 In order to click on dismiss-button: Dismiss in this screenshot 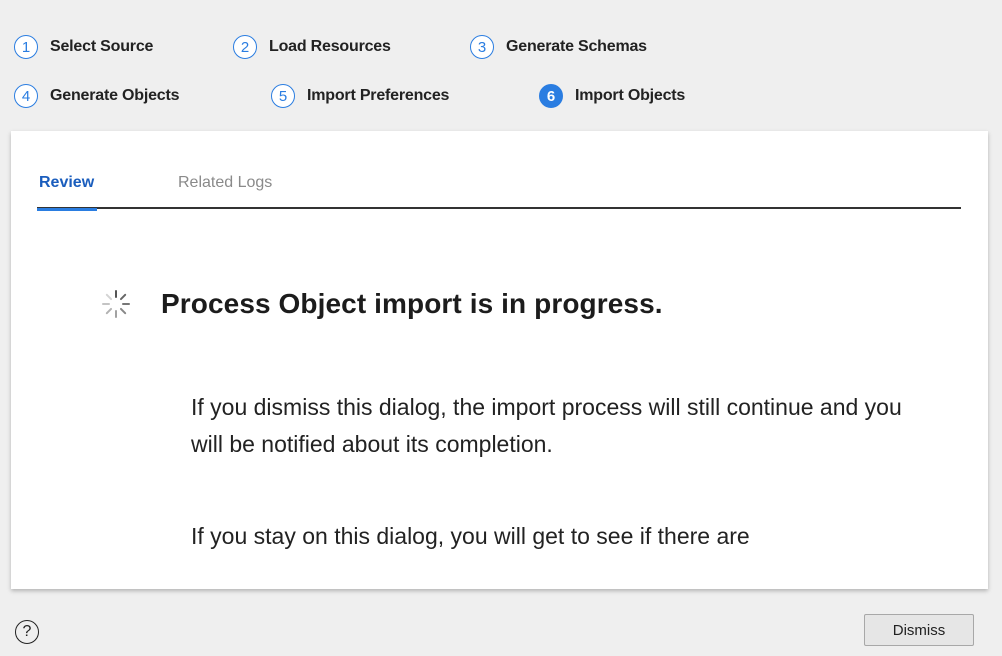, I will do `click(919, 630)`.